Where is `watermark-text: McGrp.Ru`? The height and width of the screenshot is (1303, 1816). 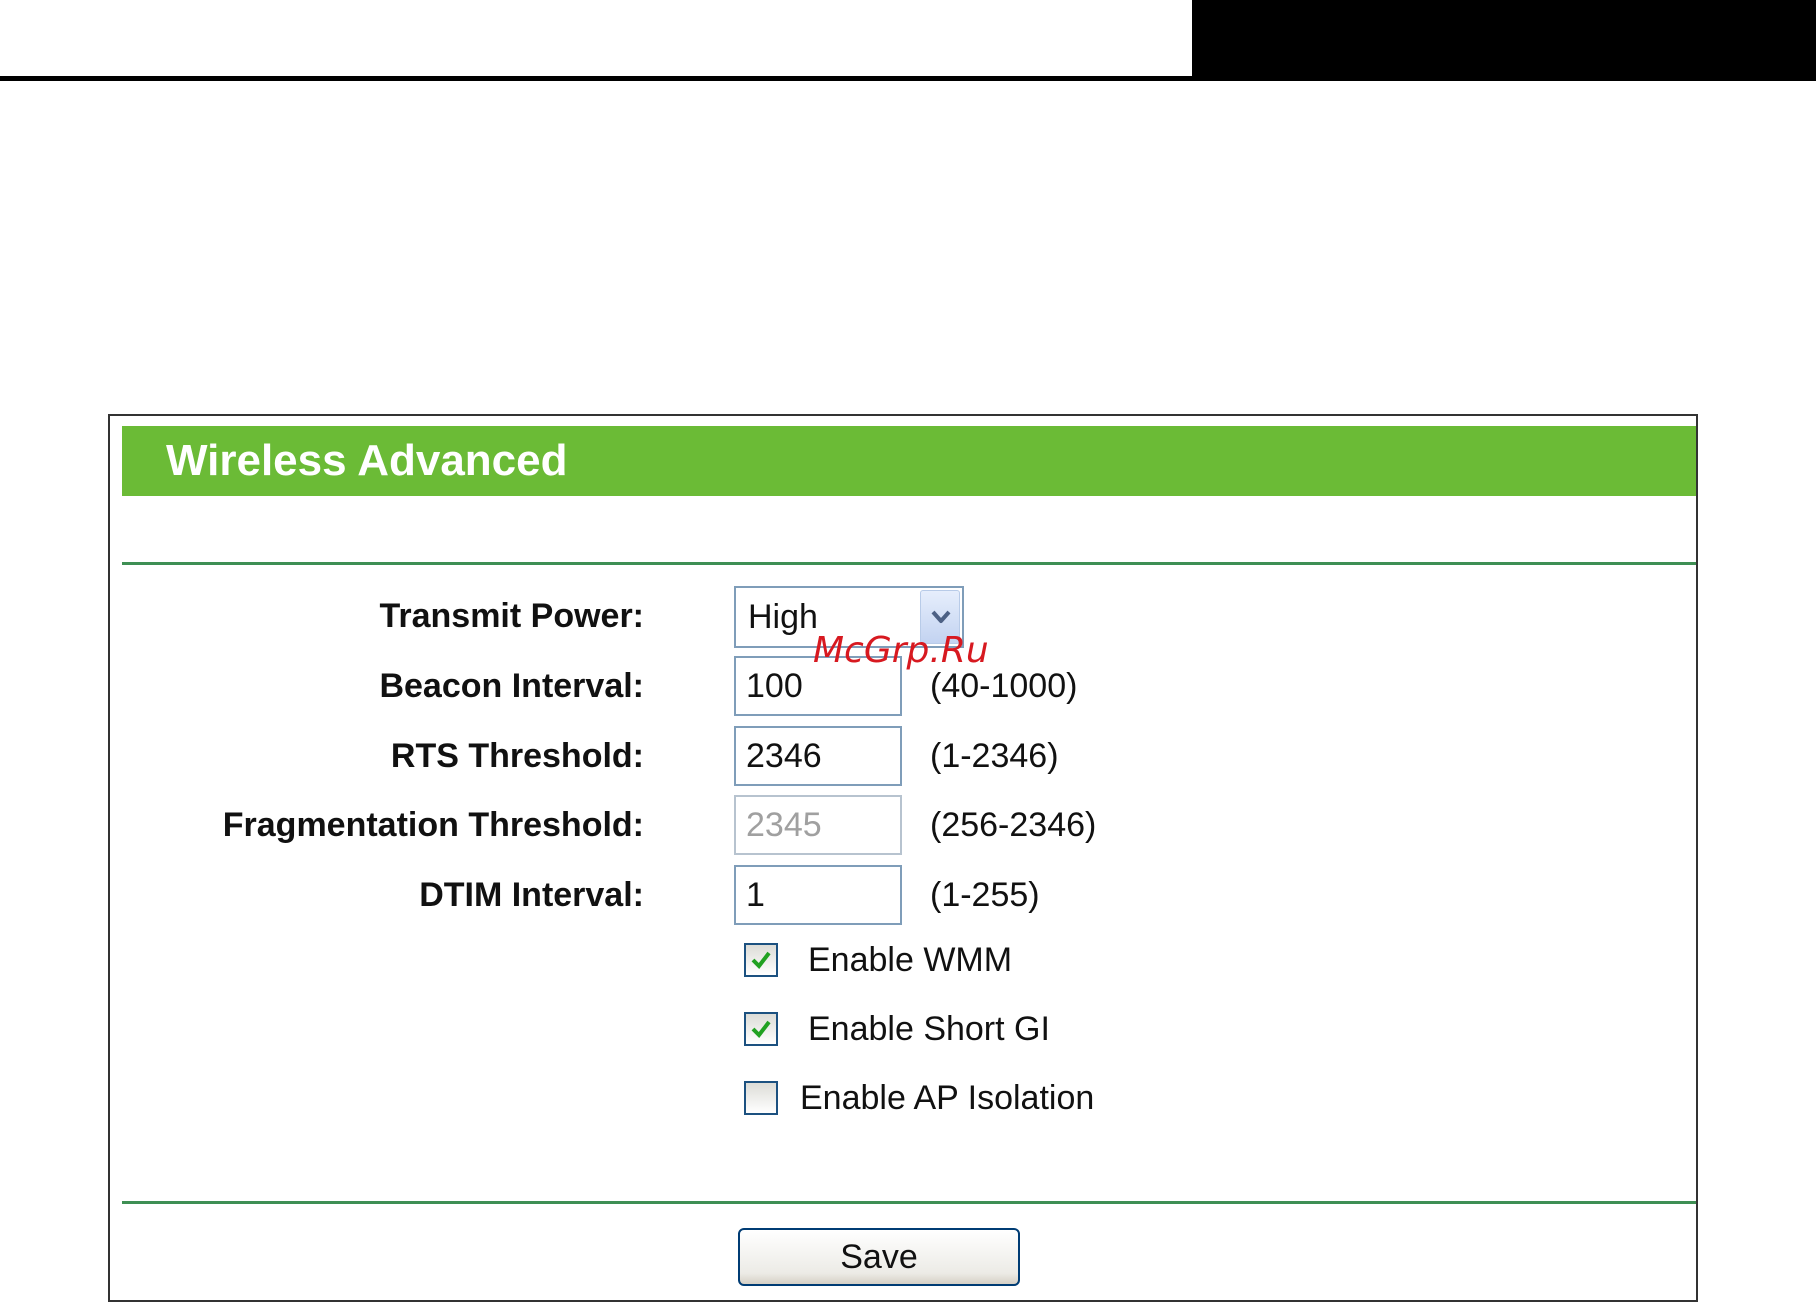
watermark-text: McGrp.Ru is located at coordinates (901, 650).